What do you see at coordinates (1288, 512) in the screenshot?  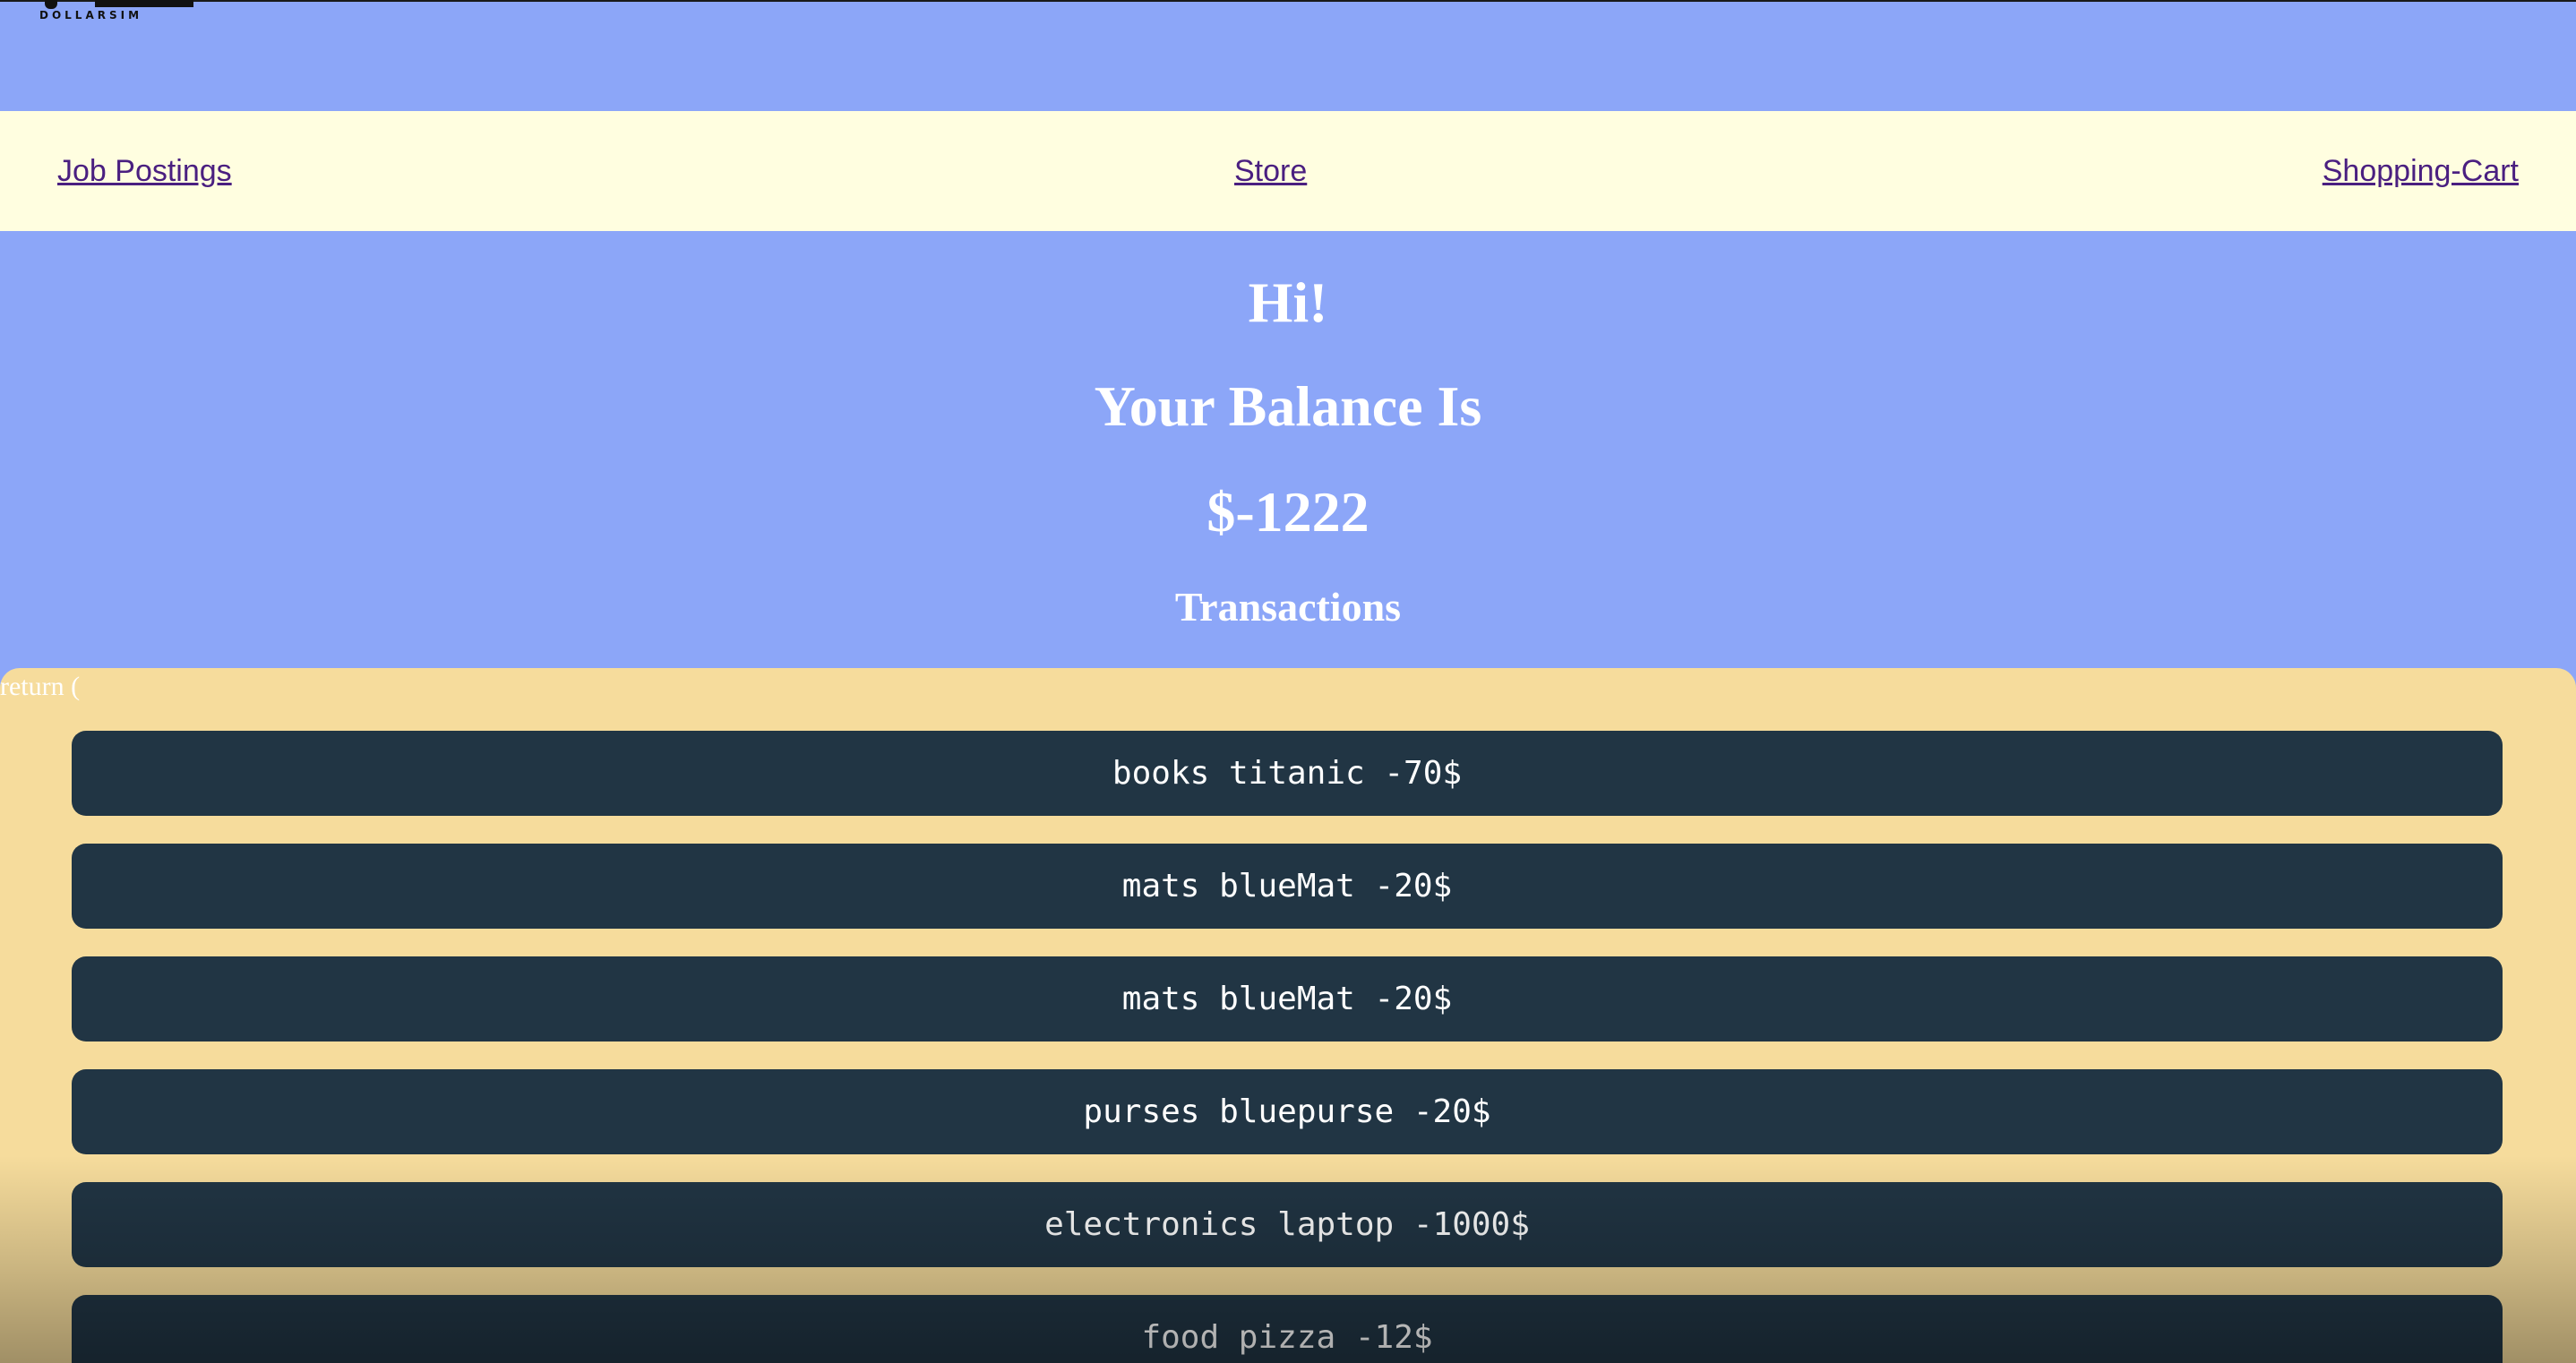 I see `balance-value: $-1222` at bounding box center [1288, 512].